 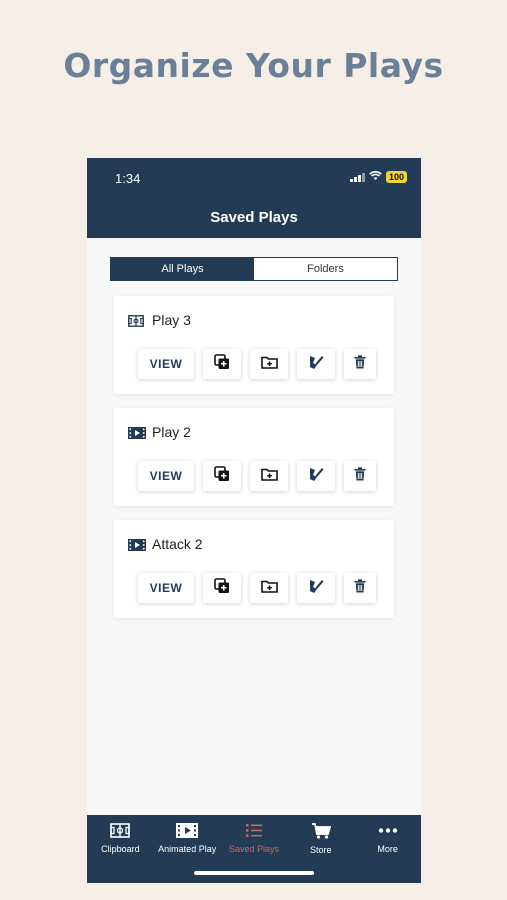 What do you see at coordinates (128, 178) in the screenshot?
I see `status-time: 1:34` at bounding box center [128, 178].